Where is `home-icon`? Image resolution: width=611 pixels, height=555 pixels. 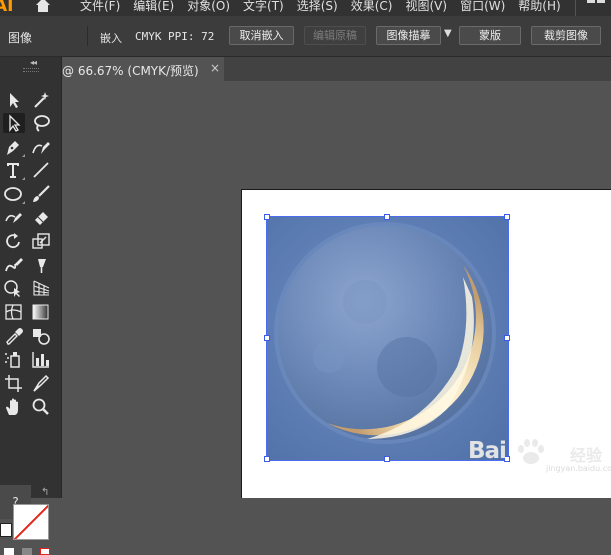 home-icon is located at coordinates (43, 7).